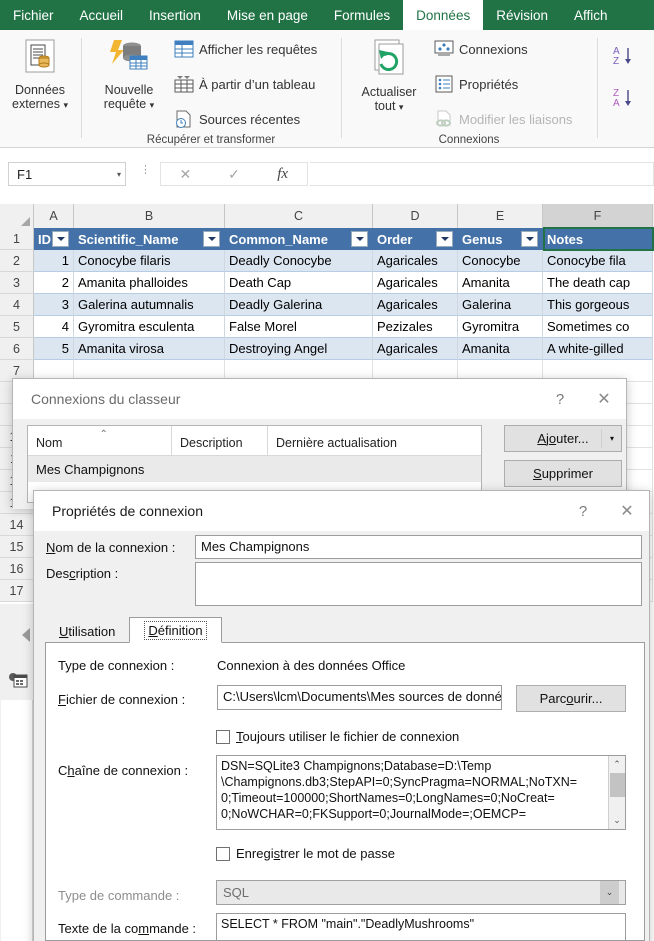  Describe the element at coordinates (598, 305) in the screenshot. I see `cell-f4: This gorgeous` at that location.